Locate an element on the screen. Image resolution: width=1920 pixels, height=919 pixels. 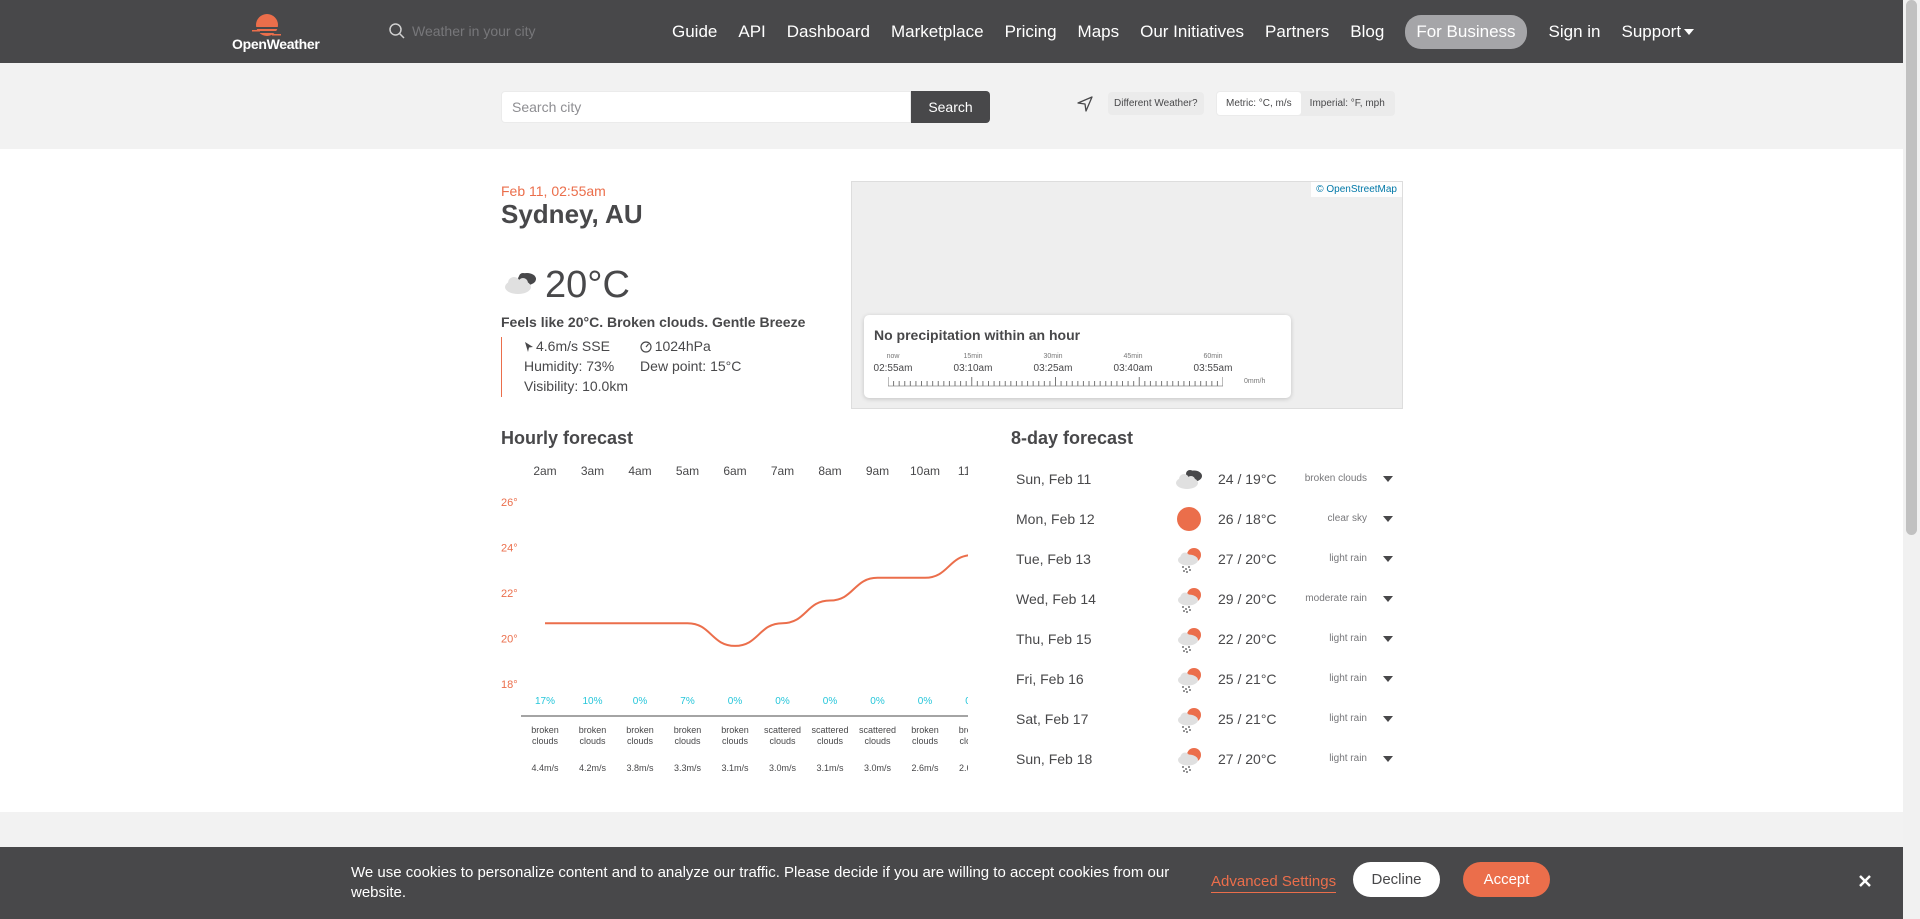
sign-in-link: Sign in is located at coordinates (1575, 32).